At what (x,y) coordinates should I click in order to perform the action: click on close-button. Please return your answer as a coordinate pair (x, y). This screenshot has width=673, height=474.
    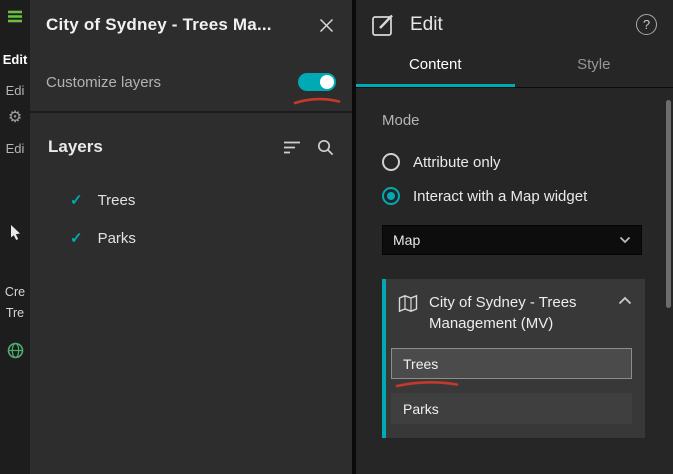
    Looking at the image, I should click on (326, 25).